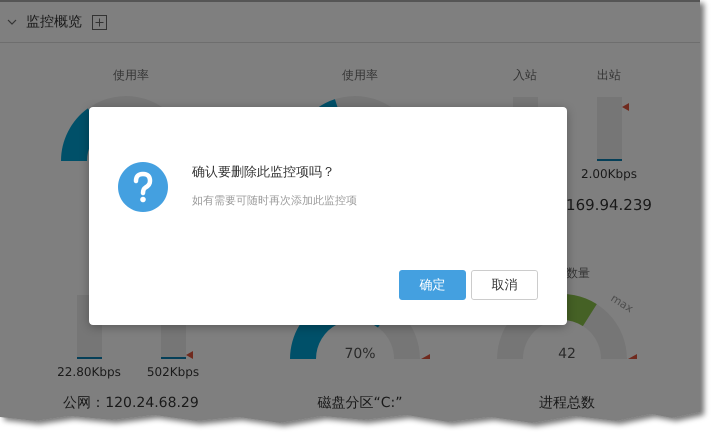 Image resolution: width=712 pixels, height=447 pixels. I want to click on bar-value: 502Kbps, so click(173, 372).